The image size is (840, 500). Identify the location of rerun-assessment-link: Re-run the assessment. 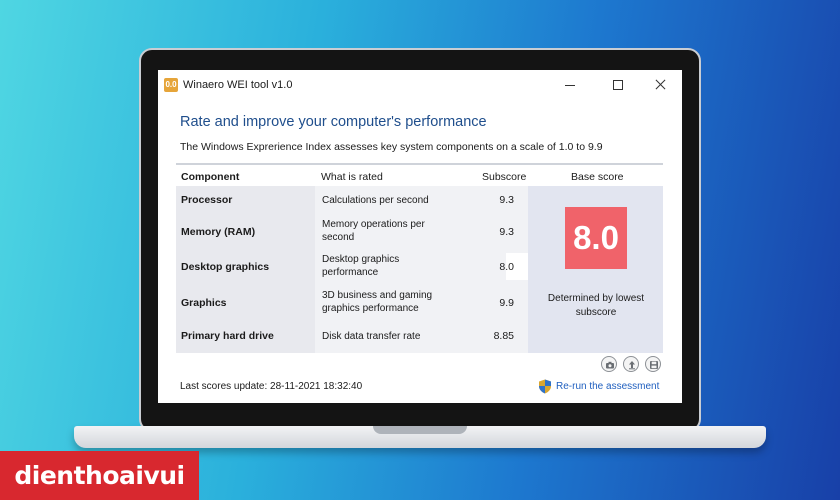
(607, 386).